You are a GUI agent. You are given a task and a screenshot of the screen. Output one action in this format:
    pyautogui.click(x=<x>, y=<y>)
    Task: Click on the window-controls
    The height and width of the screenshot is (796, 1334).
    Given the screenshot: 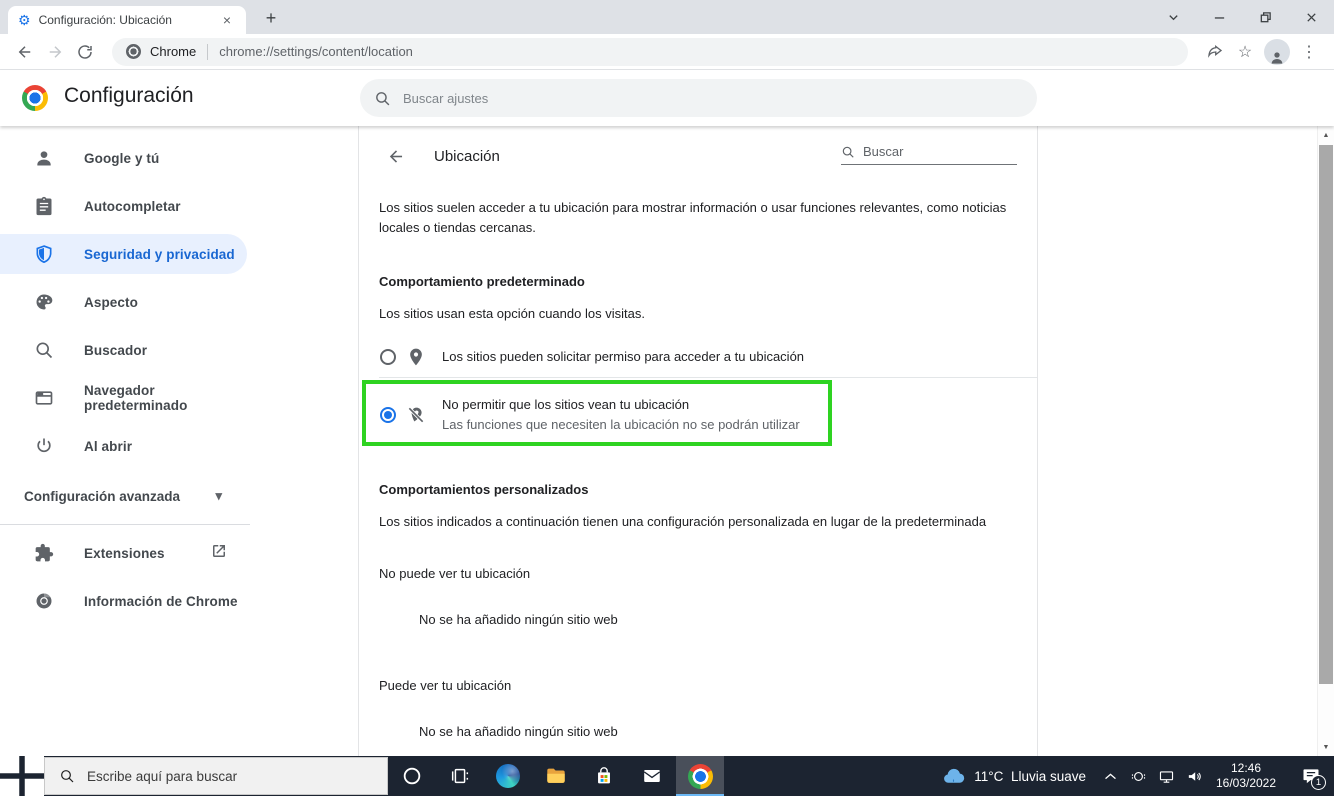 What is the action you would take?
    pyautogui.click(x=1242, y=17)
    